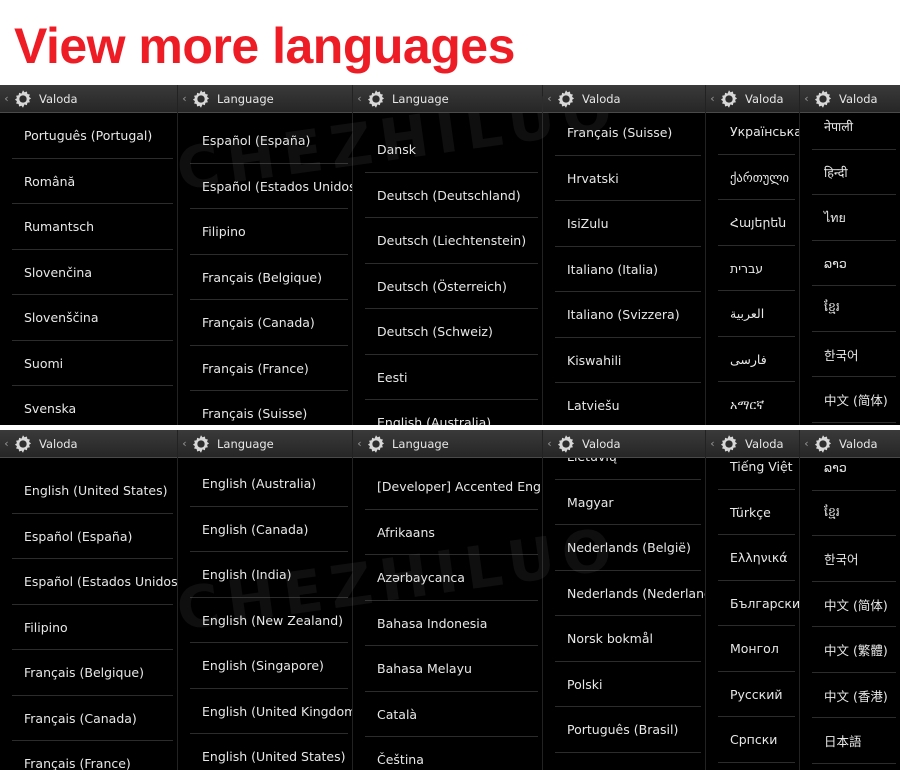 This screenshot has width=900, height=775. Describe the element at coordinates (265, 575) in the screenshot. I see `language-list-item: English (India)` at that location.